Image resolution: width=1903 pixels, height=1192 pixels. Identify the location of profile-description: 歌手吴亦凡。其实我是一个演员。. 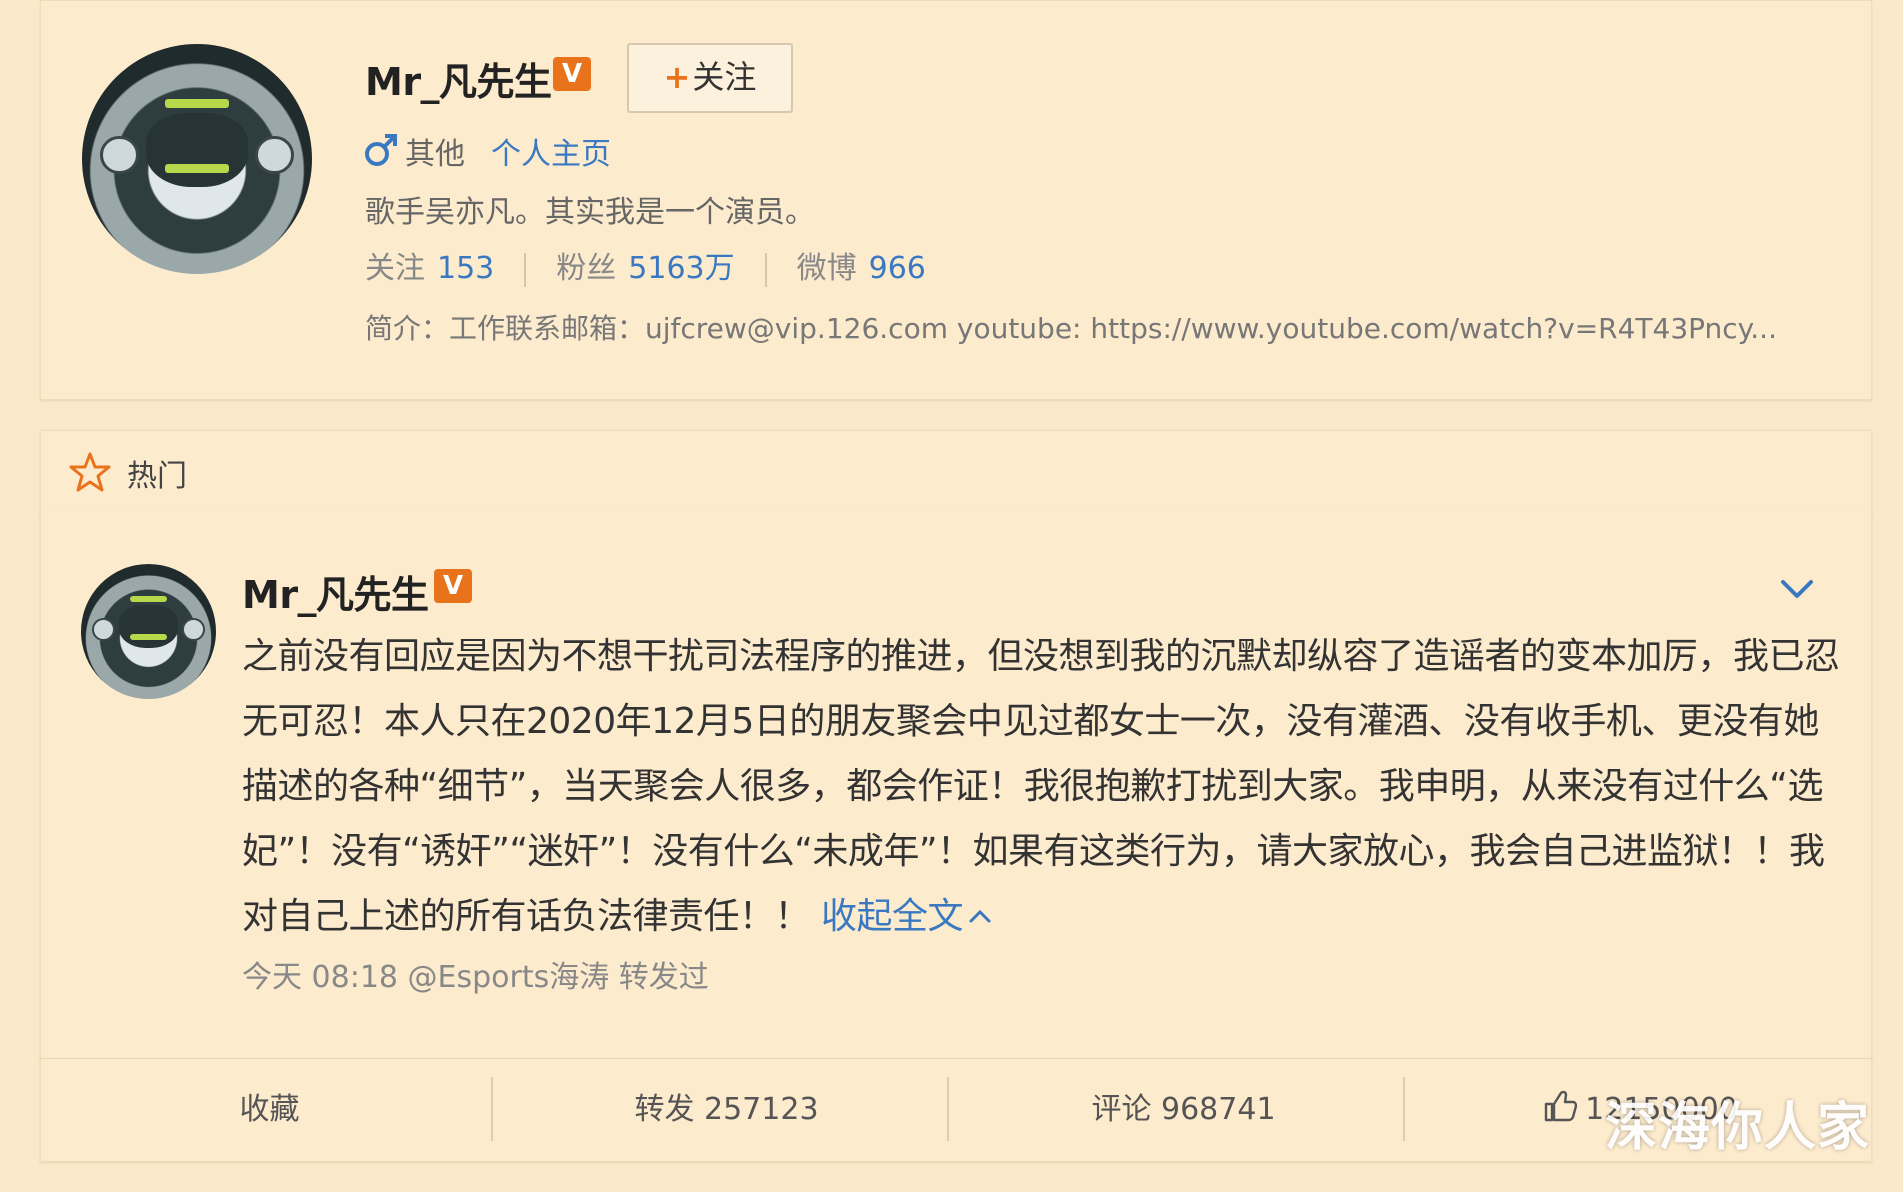
(590, 212).